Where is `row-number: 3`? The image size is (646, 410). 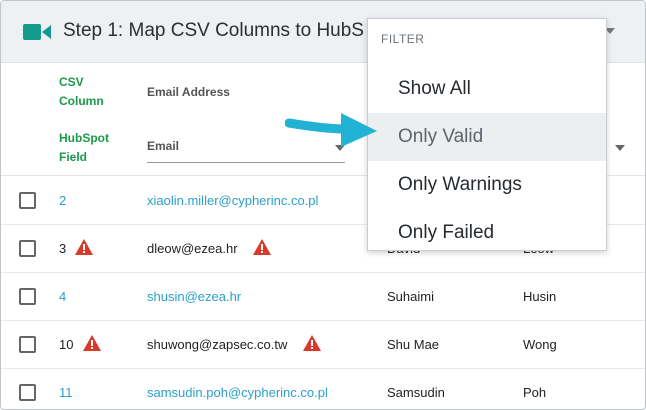
row-number: 3 is located at coordinates (63, 248).